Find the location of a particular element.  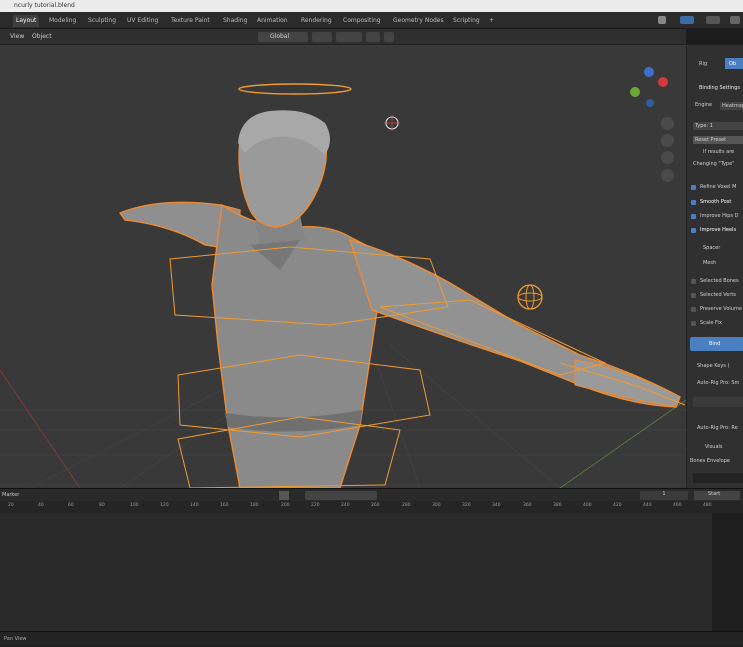

info-text: If results are is located at coordinates (719, 152).